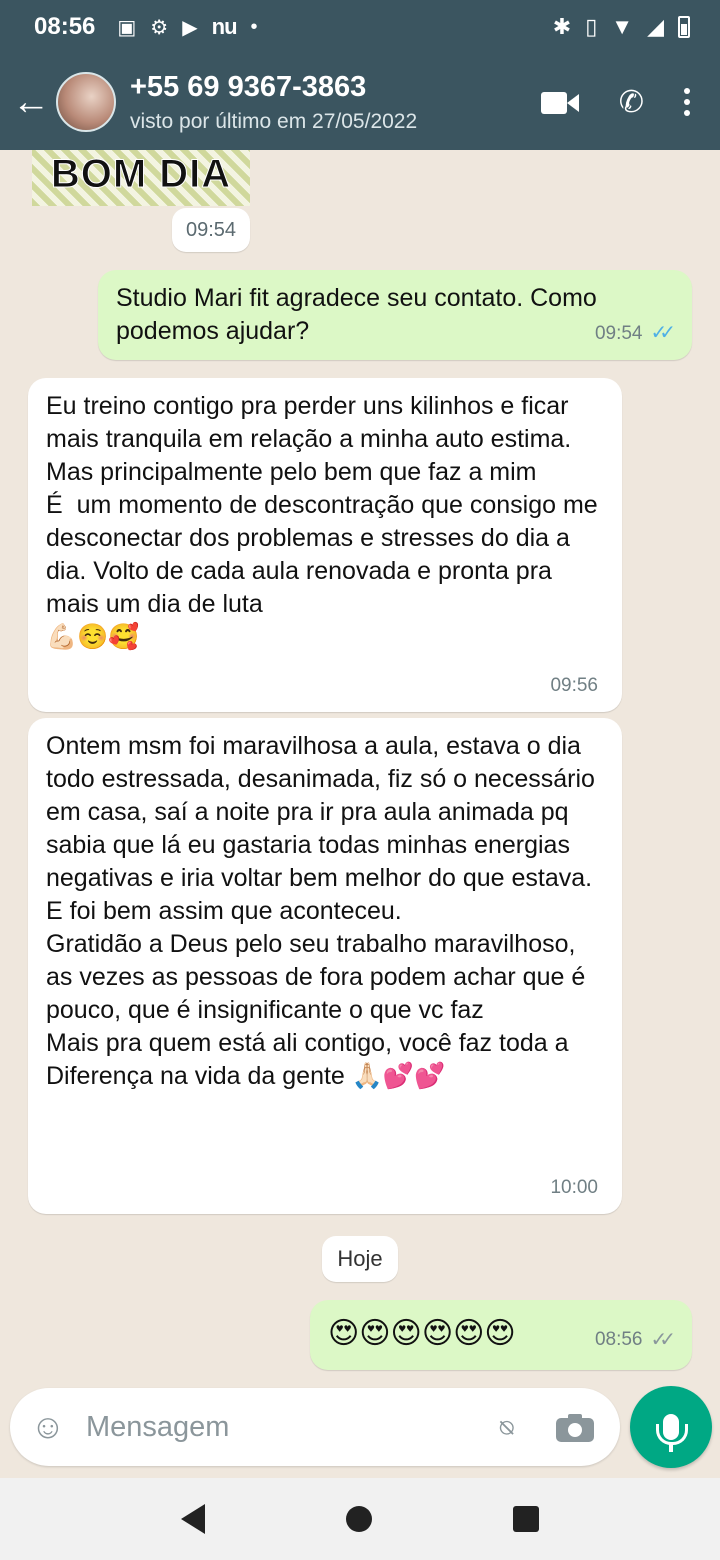  Describe the element at coordinates (192, 1519) in the screenshot. I see `nav-back-icon` at that location.